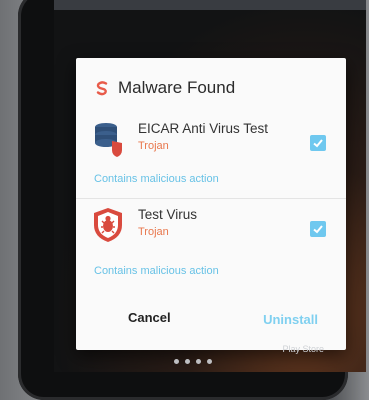 Image resolution: width=369 pixels, height=400 pixels. I want to click on dialog-title: Malware Found, so click(177, 87).